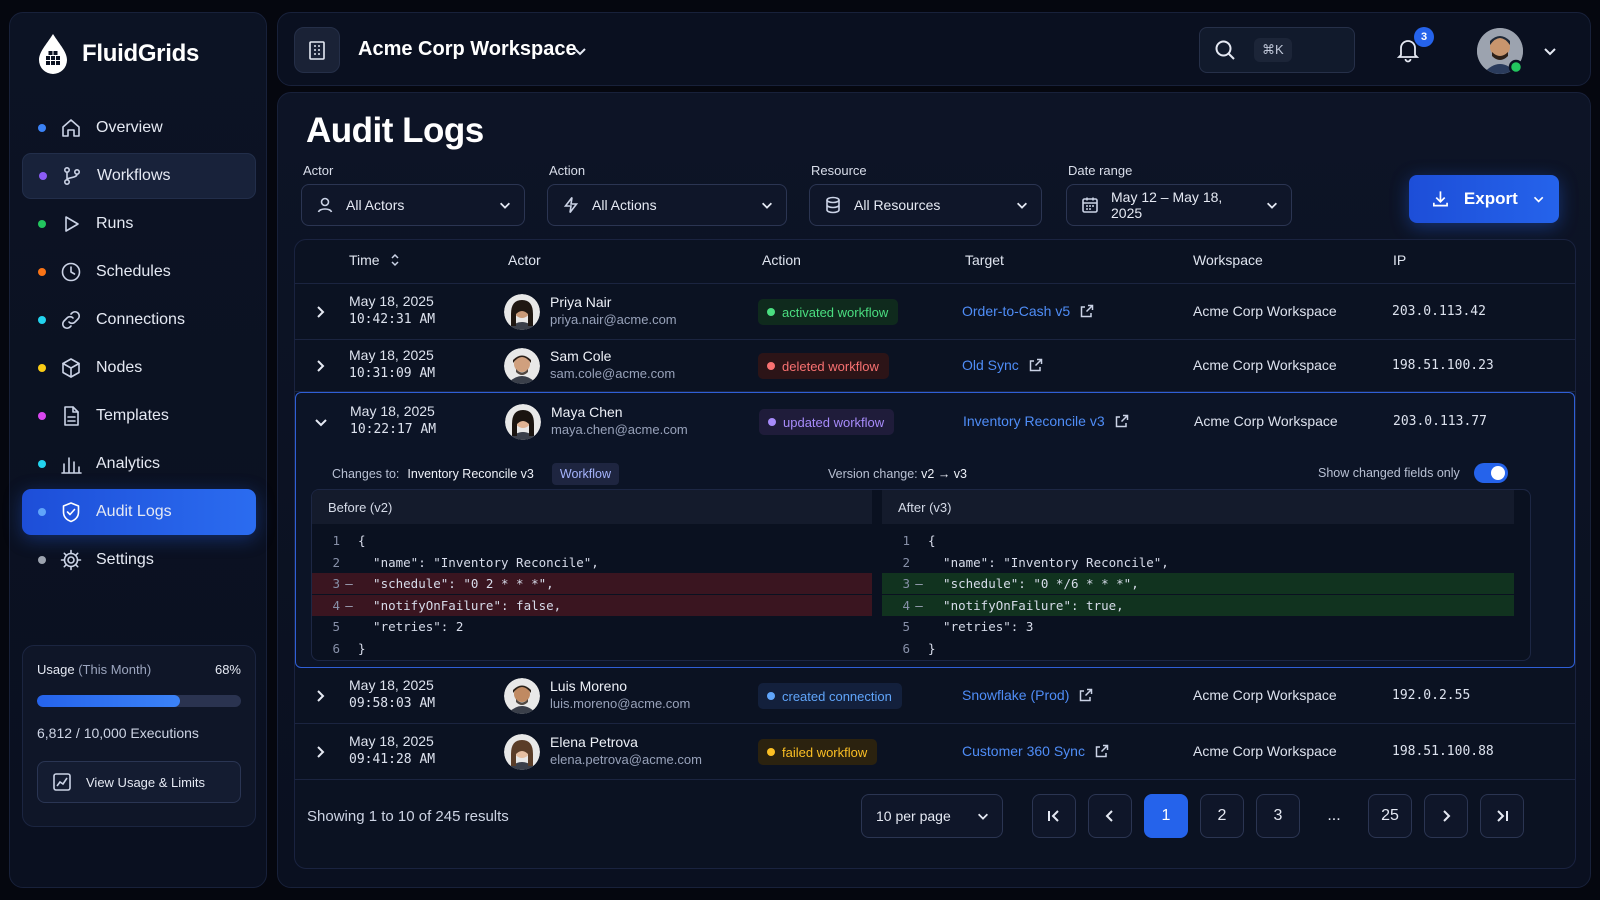  Describe the element at coordinates (581, 302) in the screenshot. I see `actor-name: Priya Nair` at that location.